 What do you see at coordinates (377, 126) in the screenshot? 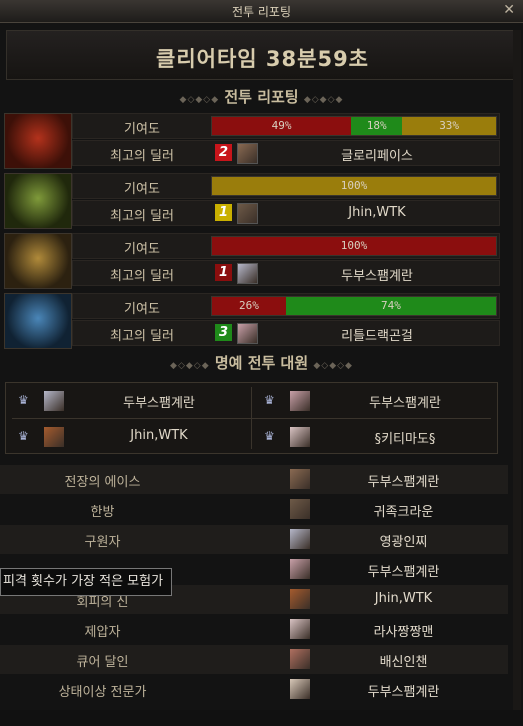
I see `contribution-segment: 18%` at bounding box center [377, 126].